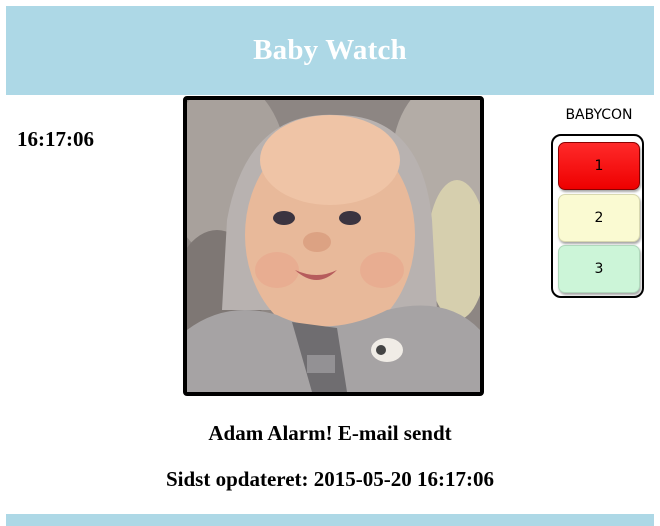  Describe the element at coordinates (237, 479) in the screenshot. I see `last-updated-label: Sidst opdateret:` at that location.